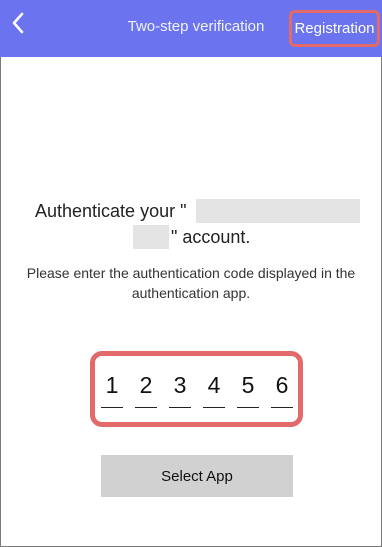 The image size is (382, 547). What do you see at coordinates (151, 237) in the screenshot?
I see `redacted-account-name-part2` at bounding box center [151, 237].